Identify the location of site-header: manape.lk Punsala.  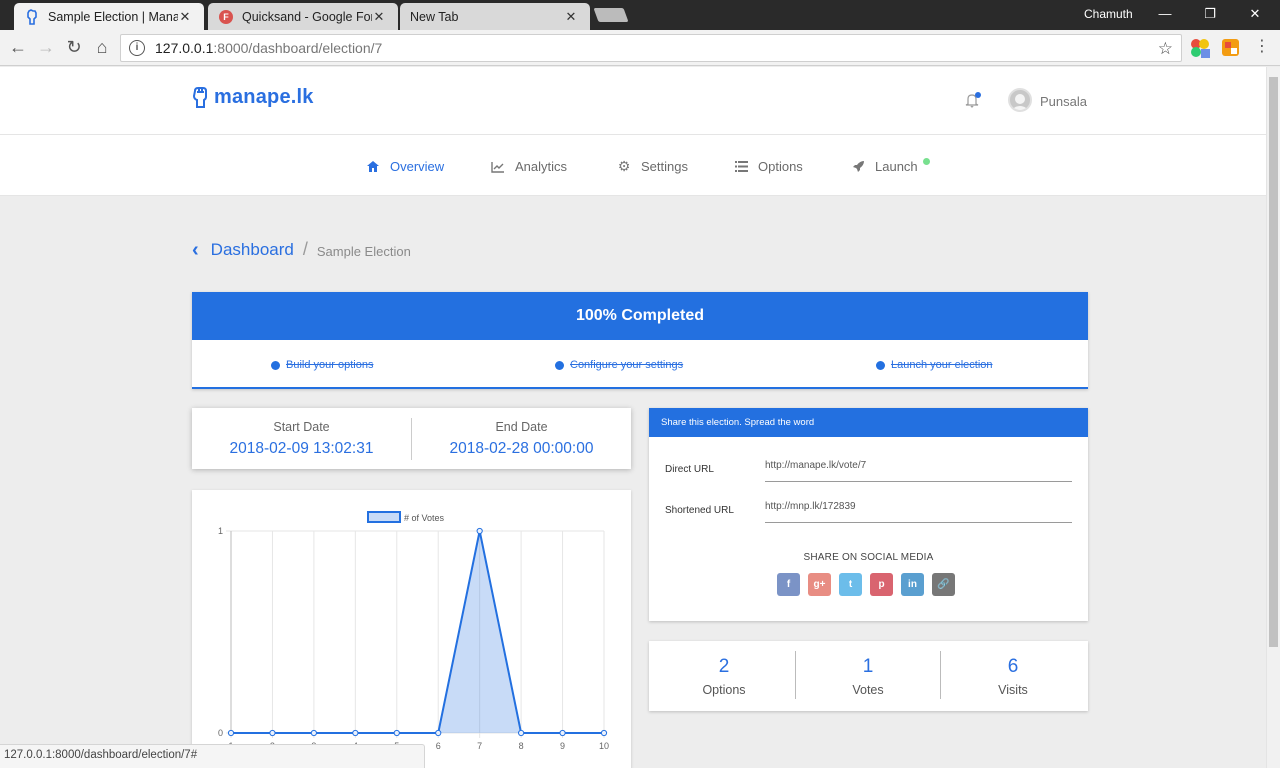
(633, 101).